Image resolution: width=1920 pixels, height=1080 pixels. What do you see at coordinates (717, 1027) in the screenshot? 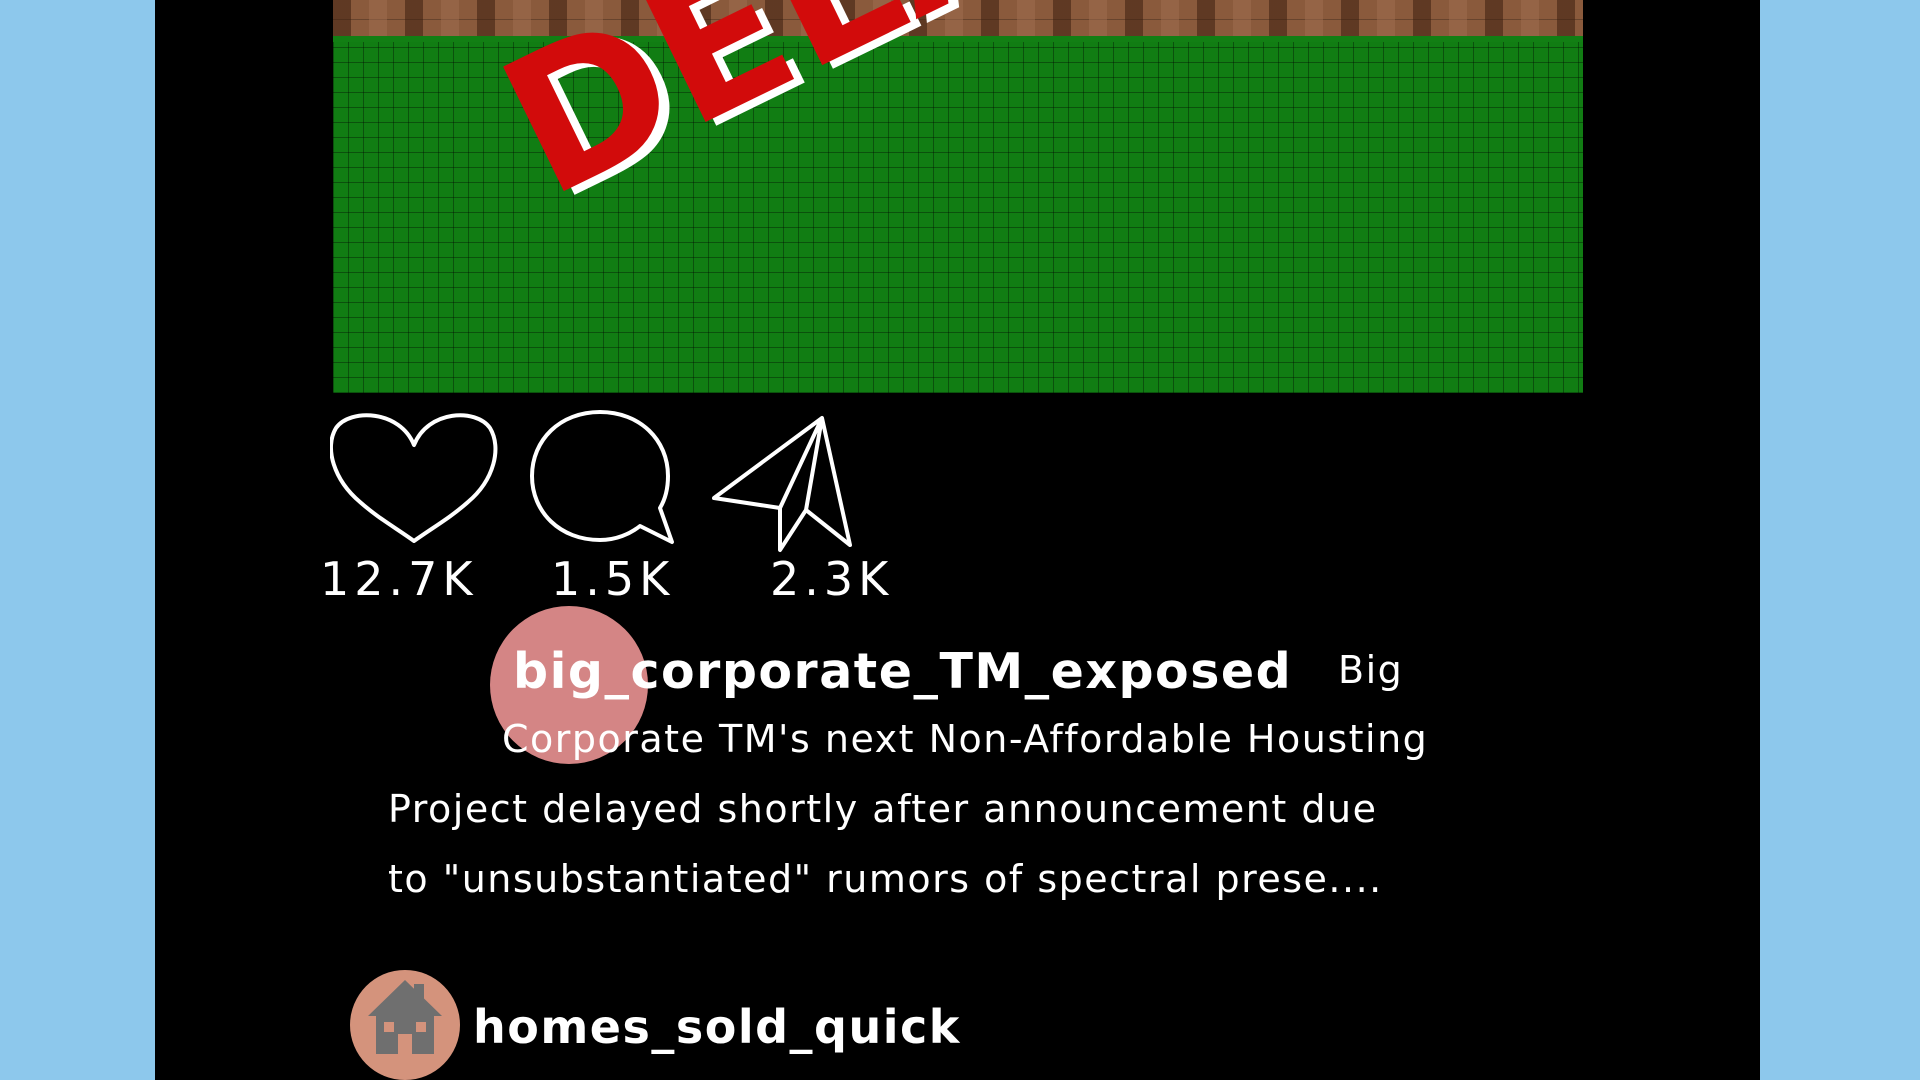
I see `next-post-username: homes_sold_quick` at bounding box center [717, 1027].